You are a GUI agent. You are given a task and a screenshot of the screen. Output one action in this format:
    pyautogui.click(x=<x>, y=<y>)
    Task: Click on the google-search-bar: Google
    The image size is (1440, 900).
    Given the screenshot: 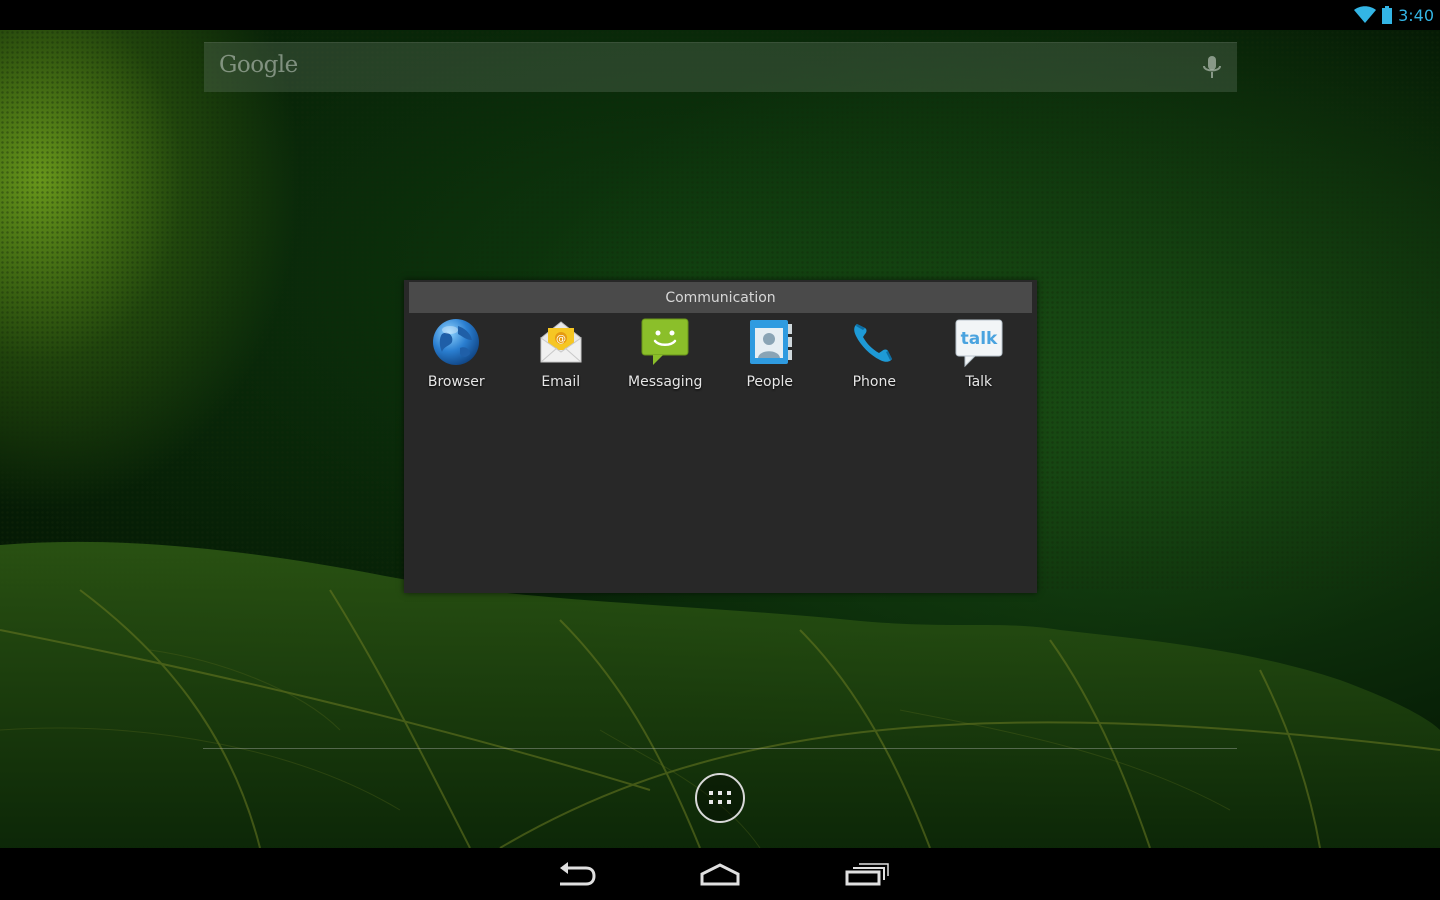 What is the action you would take?
    pyautogui.click(x=720, y=67)
    